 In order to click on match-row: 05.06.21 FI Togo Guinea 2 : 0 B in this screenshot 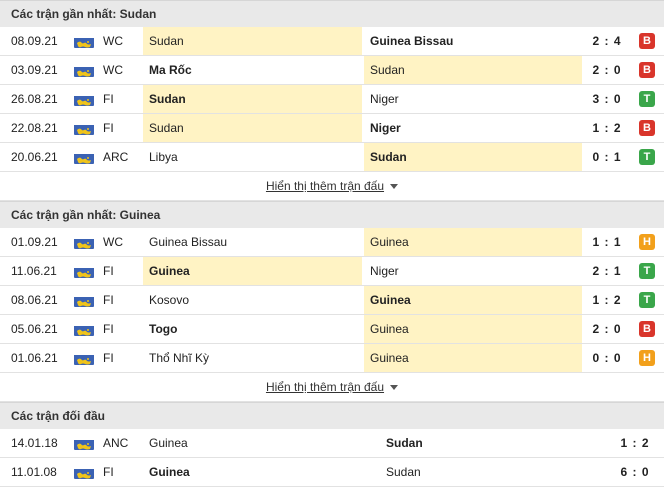, I will do `click(332, 329)`.